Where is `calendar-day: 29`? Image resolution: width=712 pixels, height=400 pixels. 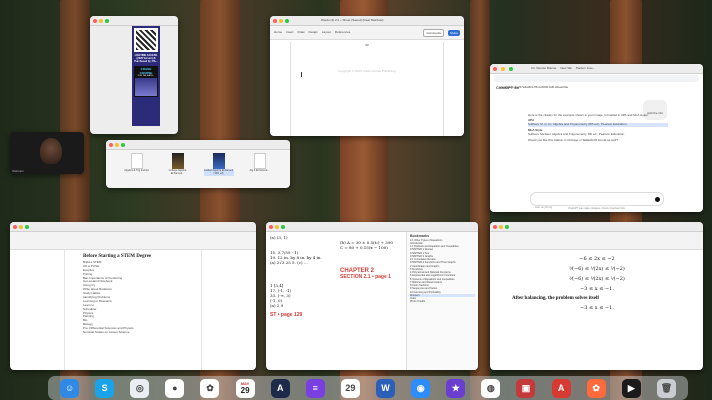
calendar-day: 29 is located at coordinates (245, 390).